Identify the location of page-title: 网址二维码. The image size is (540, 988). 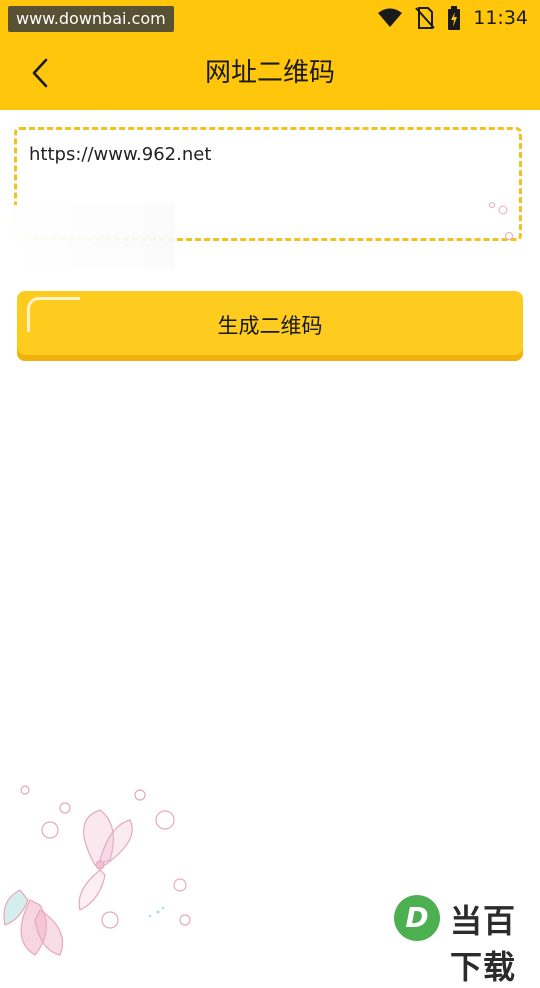
(269, 73).